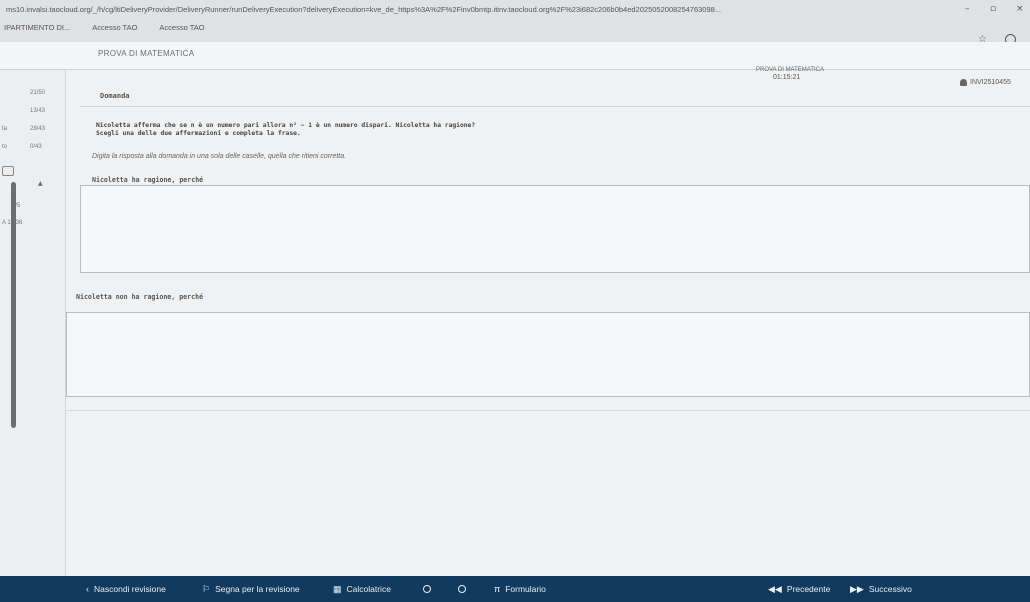 This screenshot has height=602, width=1030. Describe the element at coordinates (32, 115) in the screenshot. I see `sidebar-section-row: 13/43` at that location.